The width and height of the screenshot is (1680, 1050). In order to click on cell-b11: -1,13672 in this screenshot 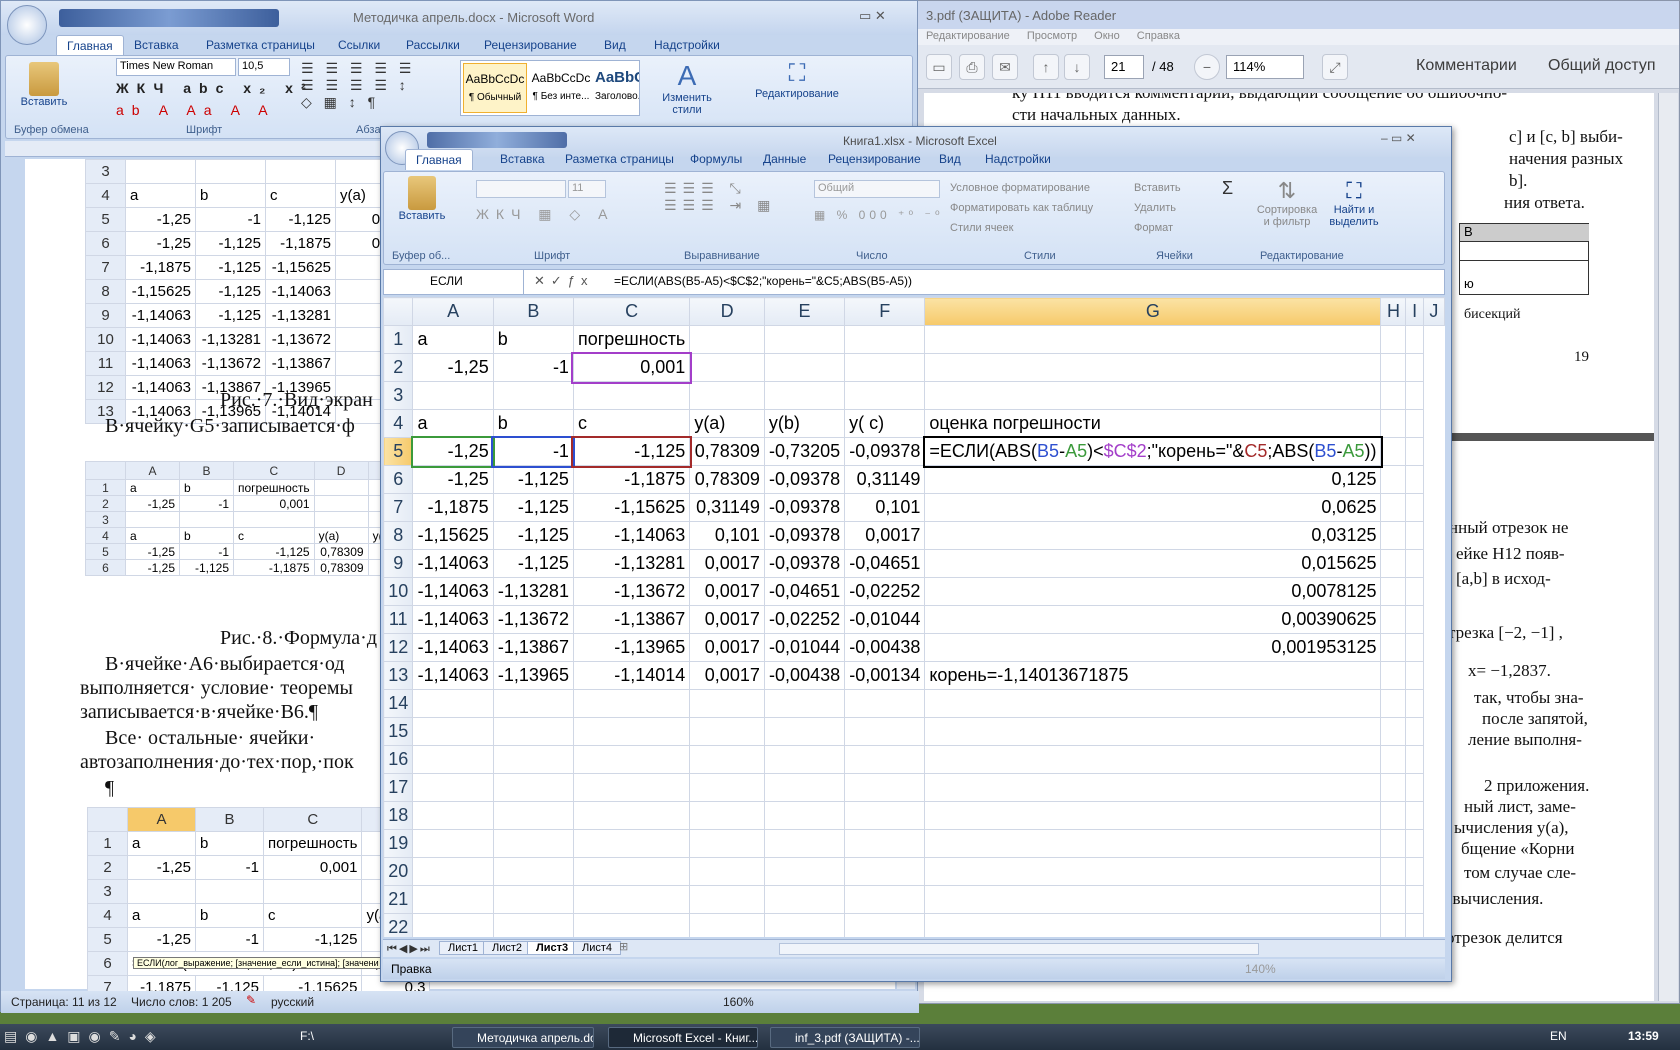, I will do `click(533, 619)`.